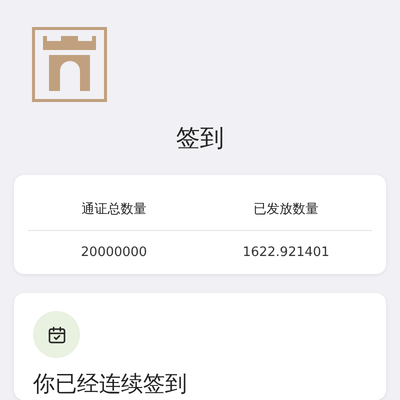  Describe the element at coordinates (110, 385) in the screenshot. I see `checkin-heading: 你已经连续签到` at that location.